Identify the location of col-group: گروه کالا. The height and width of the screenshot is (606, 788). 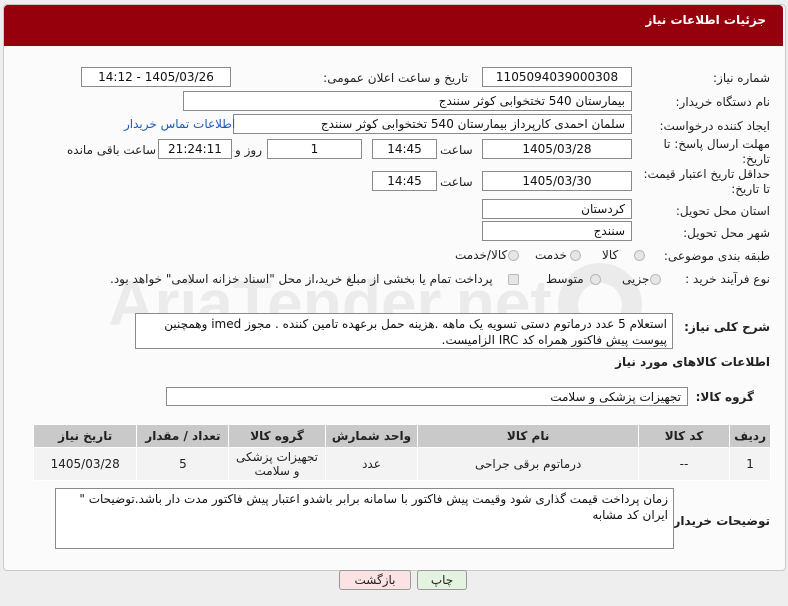
(277, 436).